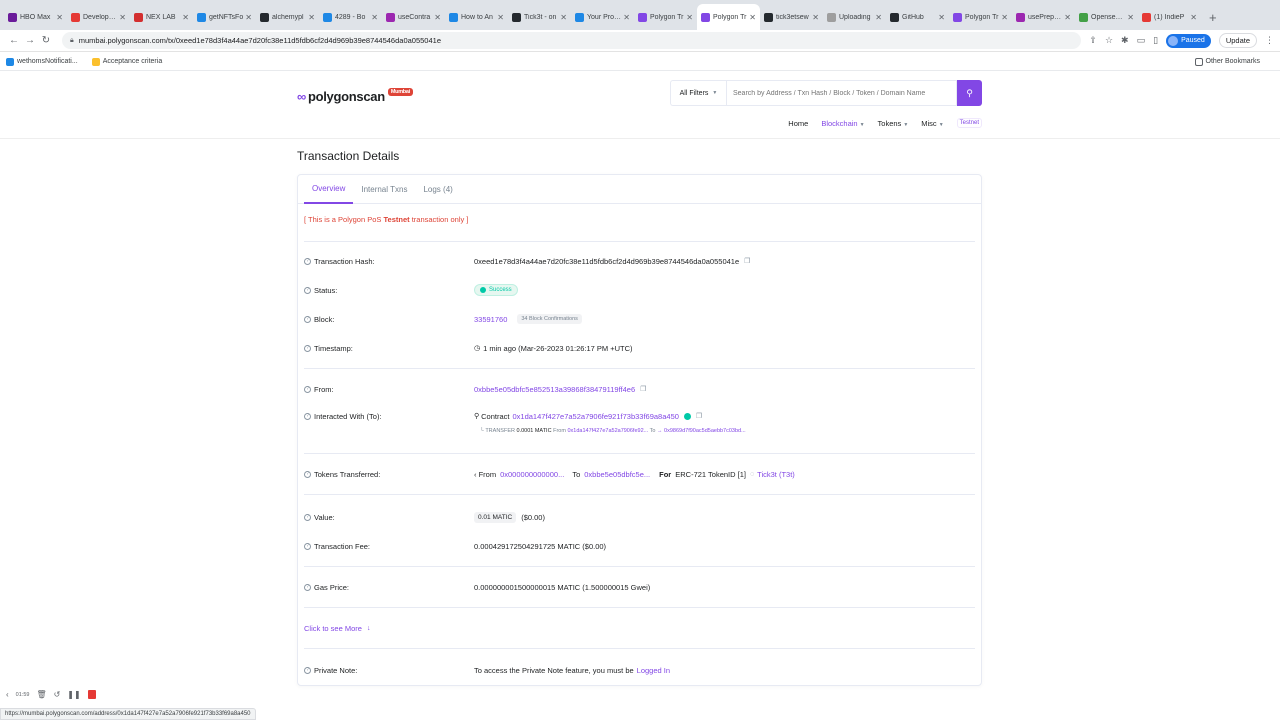  Describe the element at coordinates (7, 694) in the screenshot. I see `chevron-left-icon: ‹` at that location.